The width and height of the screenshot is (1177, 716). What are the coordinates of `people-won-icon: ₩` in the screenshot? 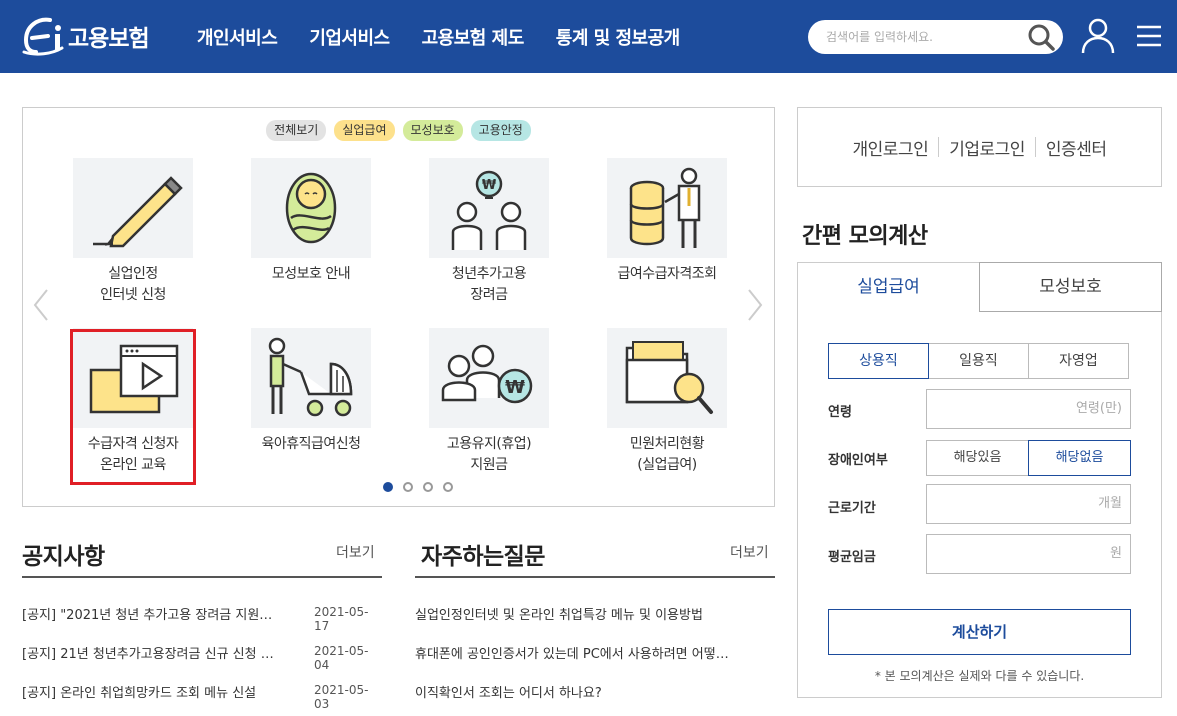 It's located at (487, 374).